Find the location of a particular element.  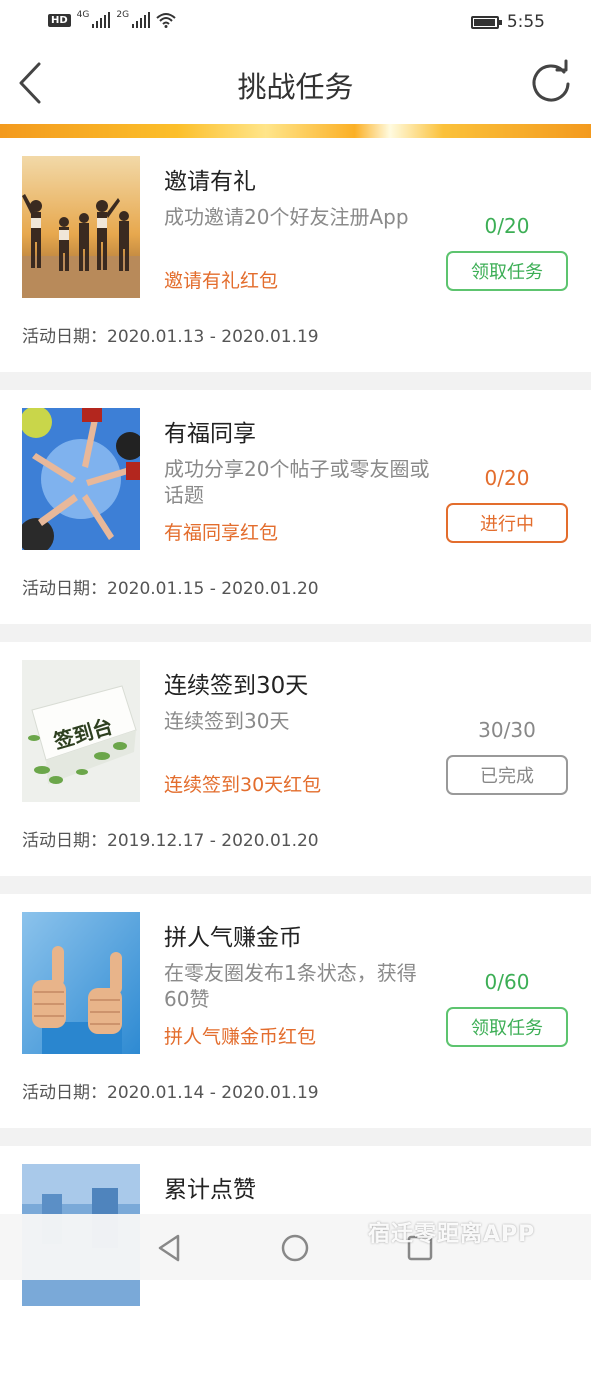

refresh-button is located at coordinates (551, 83).